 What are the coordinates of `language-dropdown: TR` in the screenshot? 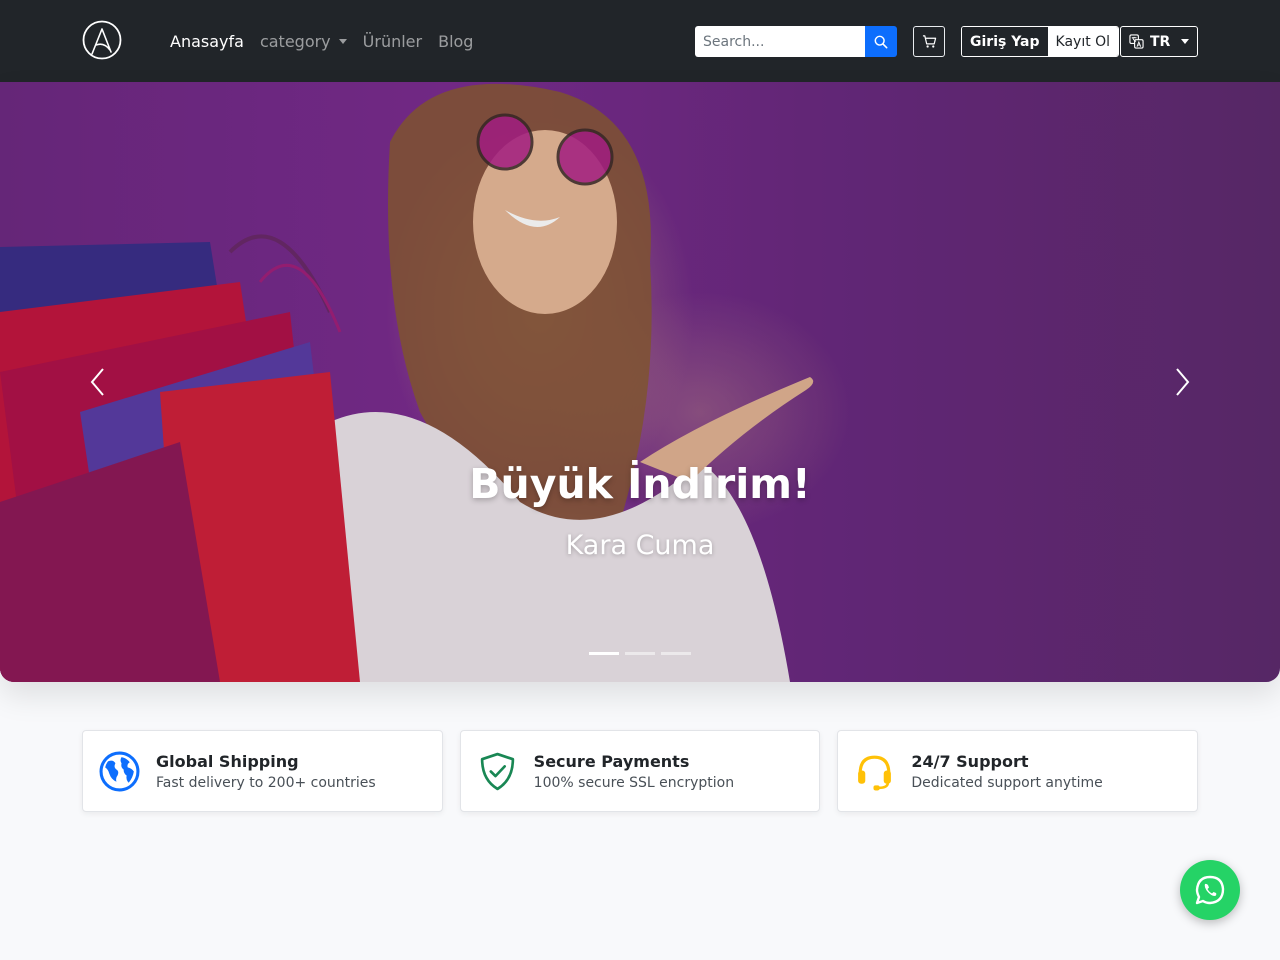 It's located at (1159, 41).